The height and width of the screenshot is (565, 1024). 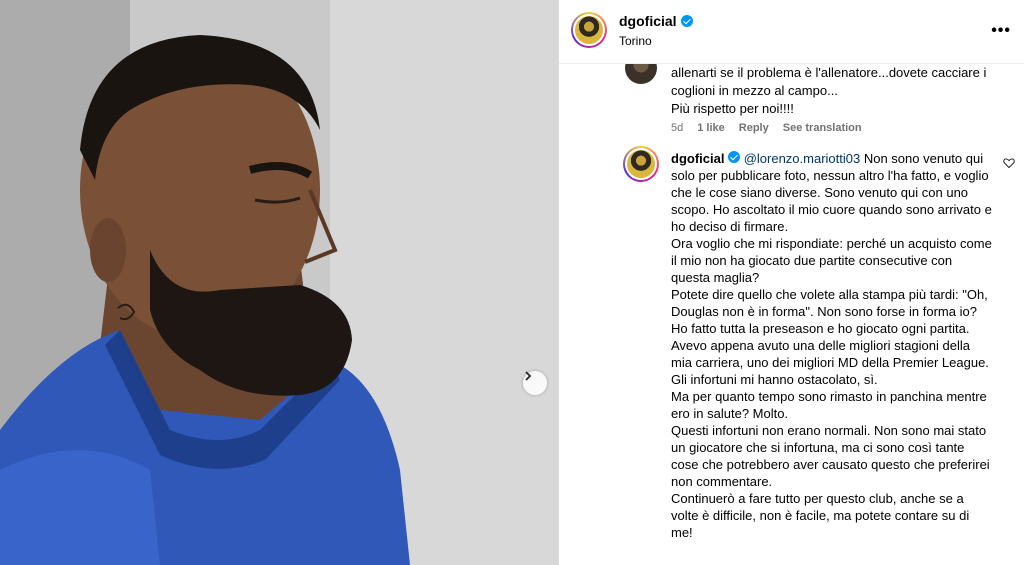 What do you see at coordinates (791, 32) in the screenshot?
I see `post-header: dgoficial Torino •••` at bounding box center [791, 32].